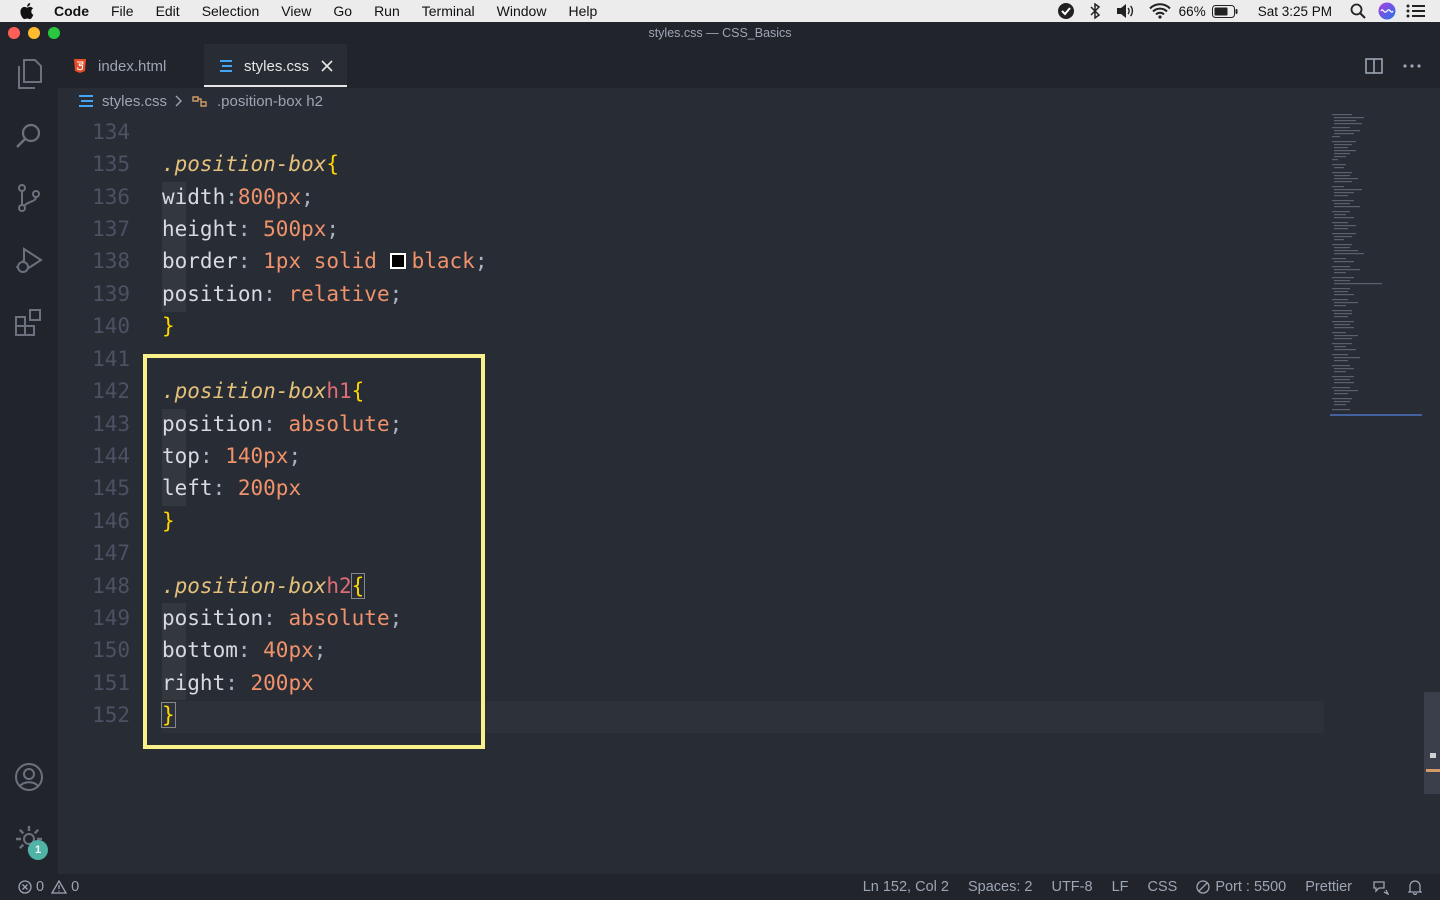 The height and width of the screenshot is (900, 1440). What do you see at coordinates (71, 11) in the screenshot?
I see `menu-app-name: Code` at bounding box center [71, 11].